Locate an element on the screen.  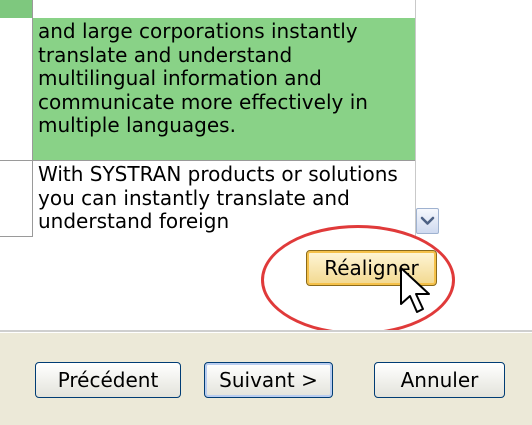
row-separator is located at coordinates (16, 236).